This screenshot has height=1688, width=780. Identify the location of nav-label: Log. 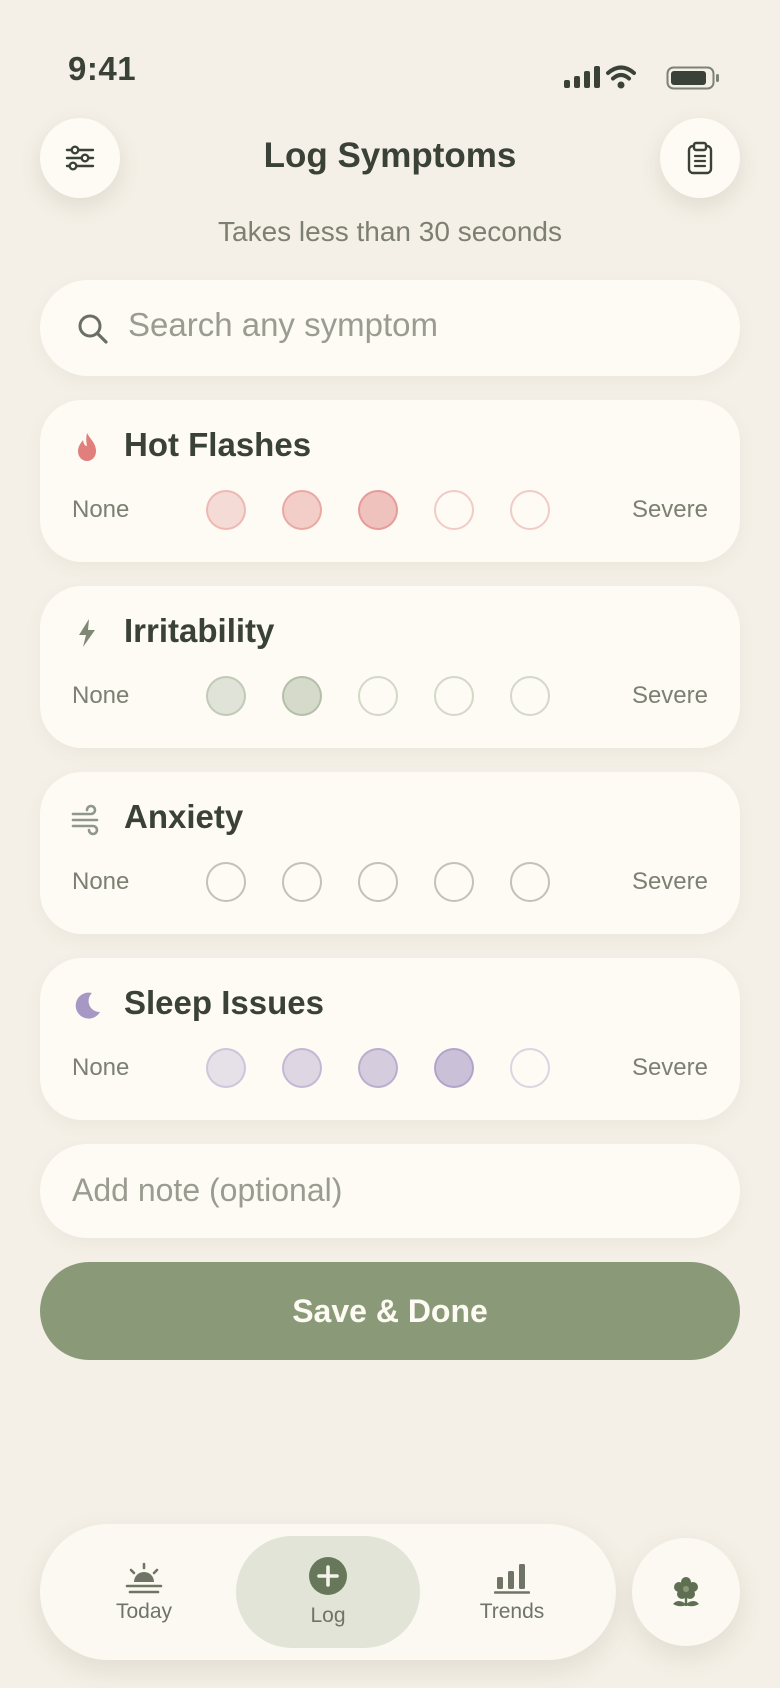
(328, 1615).